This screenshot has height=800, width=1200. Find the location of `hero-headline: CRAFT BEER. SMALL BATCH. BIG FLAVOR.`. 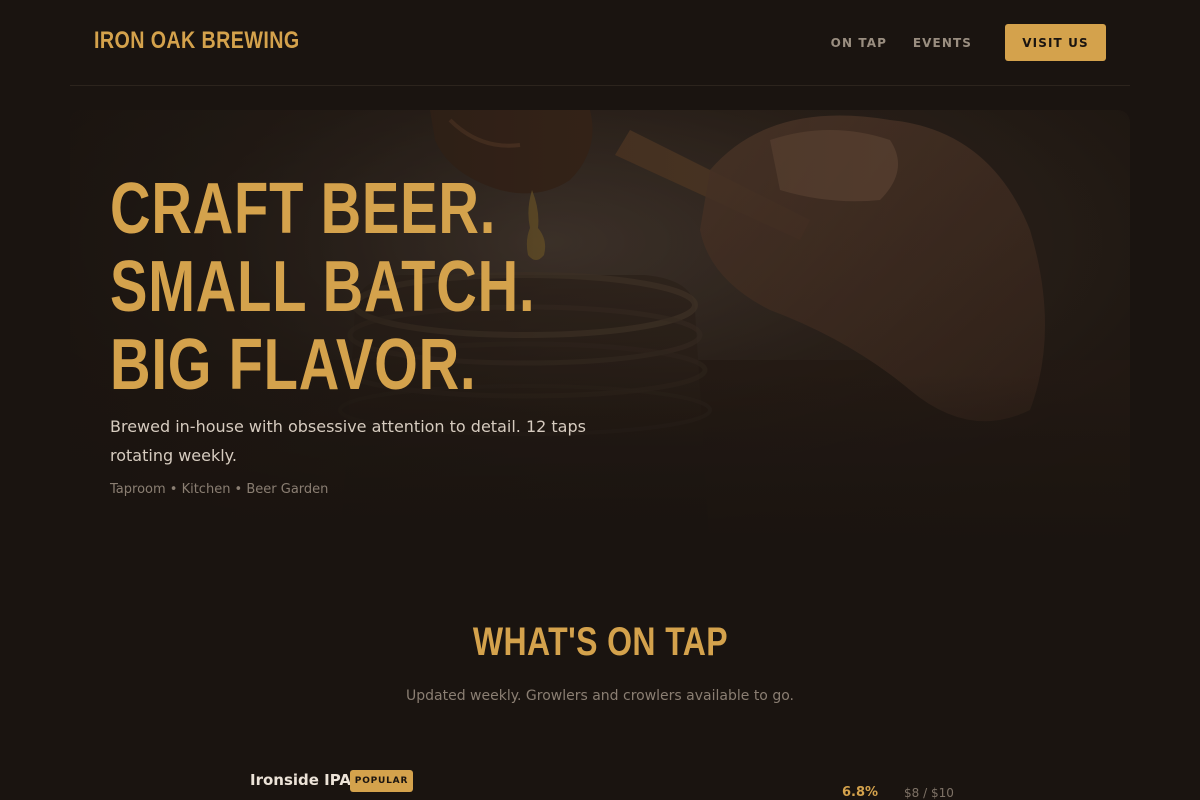

hero-headline: CRAFT BEER. SMALL BATCH. BIG FLAVOR. is located at coordinates (322, 287).